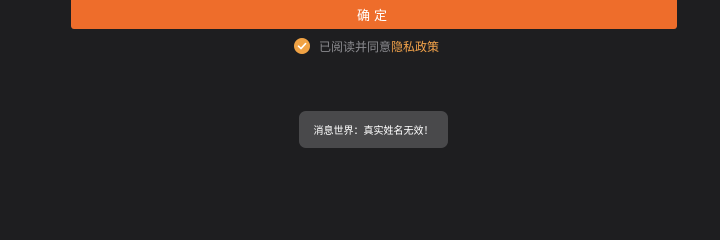  I want to click on checkmark-icon, so click(302, 46).